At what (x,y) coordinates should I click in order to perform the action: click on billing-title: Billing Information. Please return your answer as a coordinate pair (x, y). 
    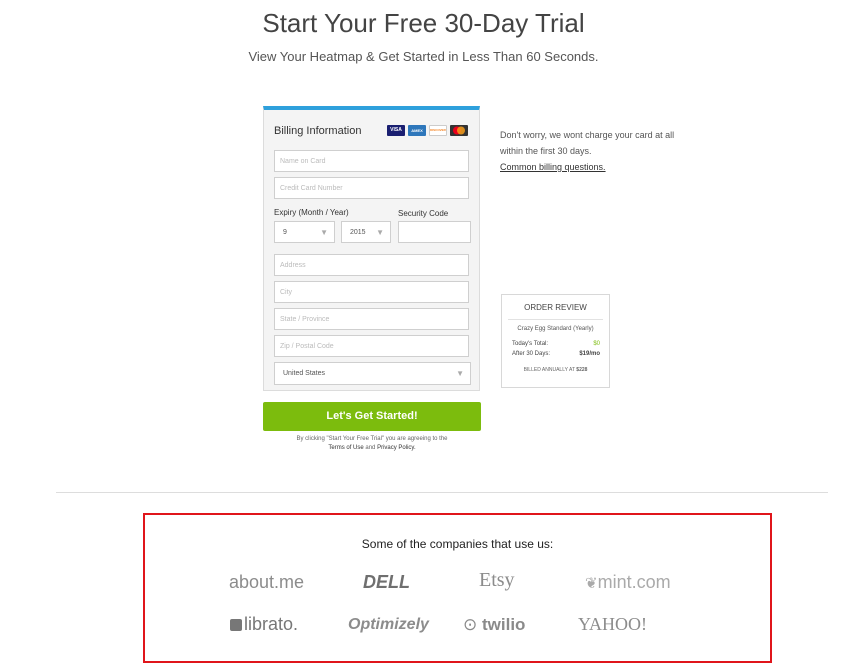
    Looking at the image, I should click on (318, 131).